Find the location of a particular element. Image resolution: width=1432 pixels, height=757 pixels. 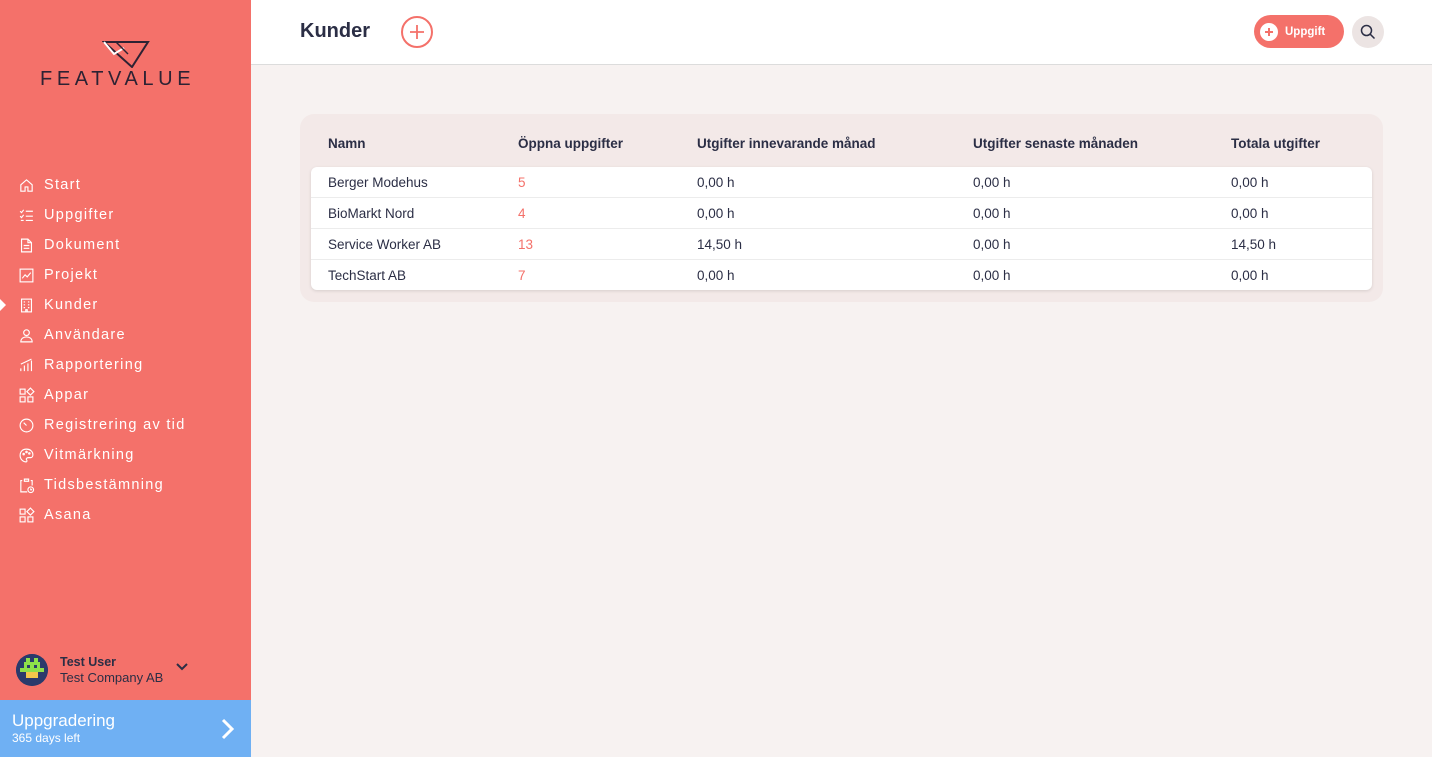

cell-current-month: 14,50 h is located at coordinates (720, 244).